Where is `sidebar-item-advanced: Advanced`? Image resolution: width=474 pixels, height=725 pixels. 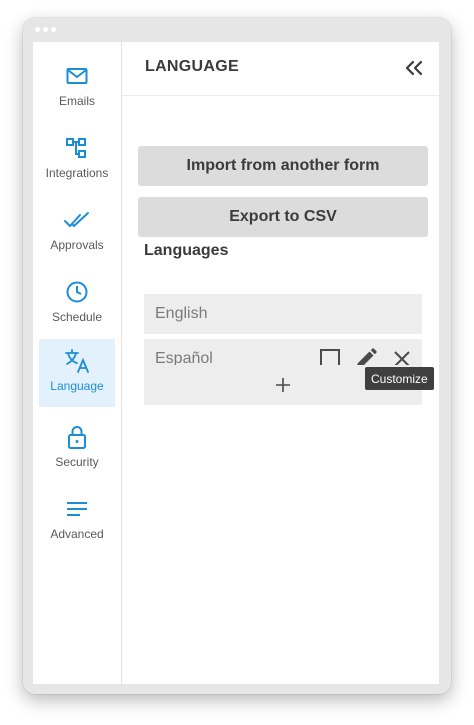
sidebar-item-advanced: Advanced is located at coordinates (77, 520).